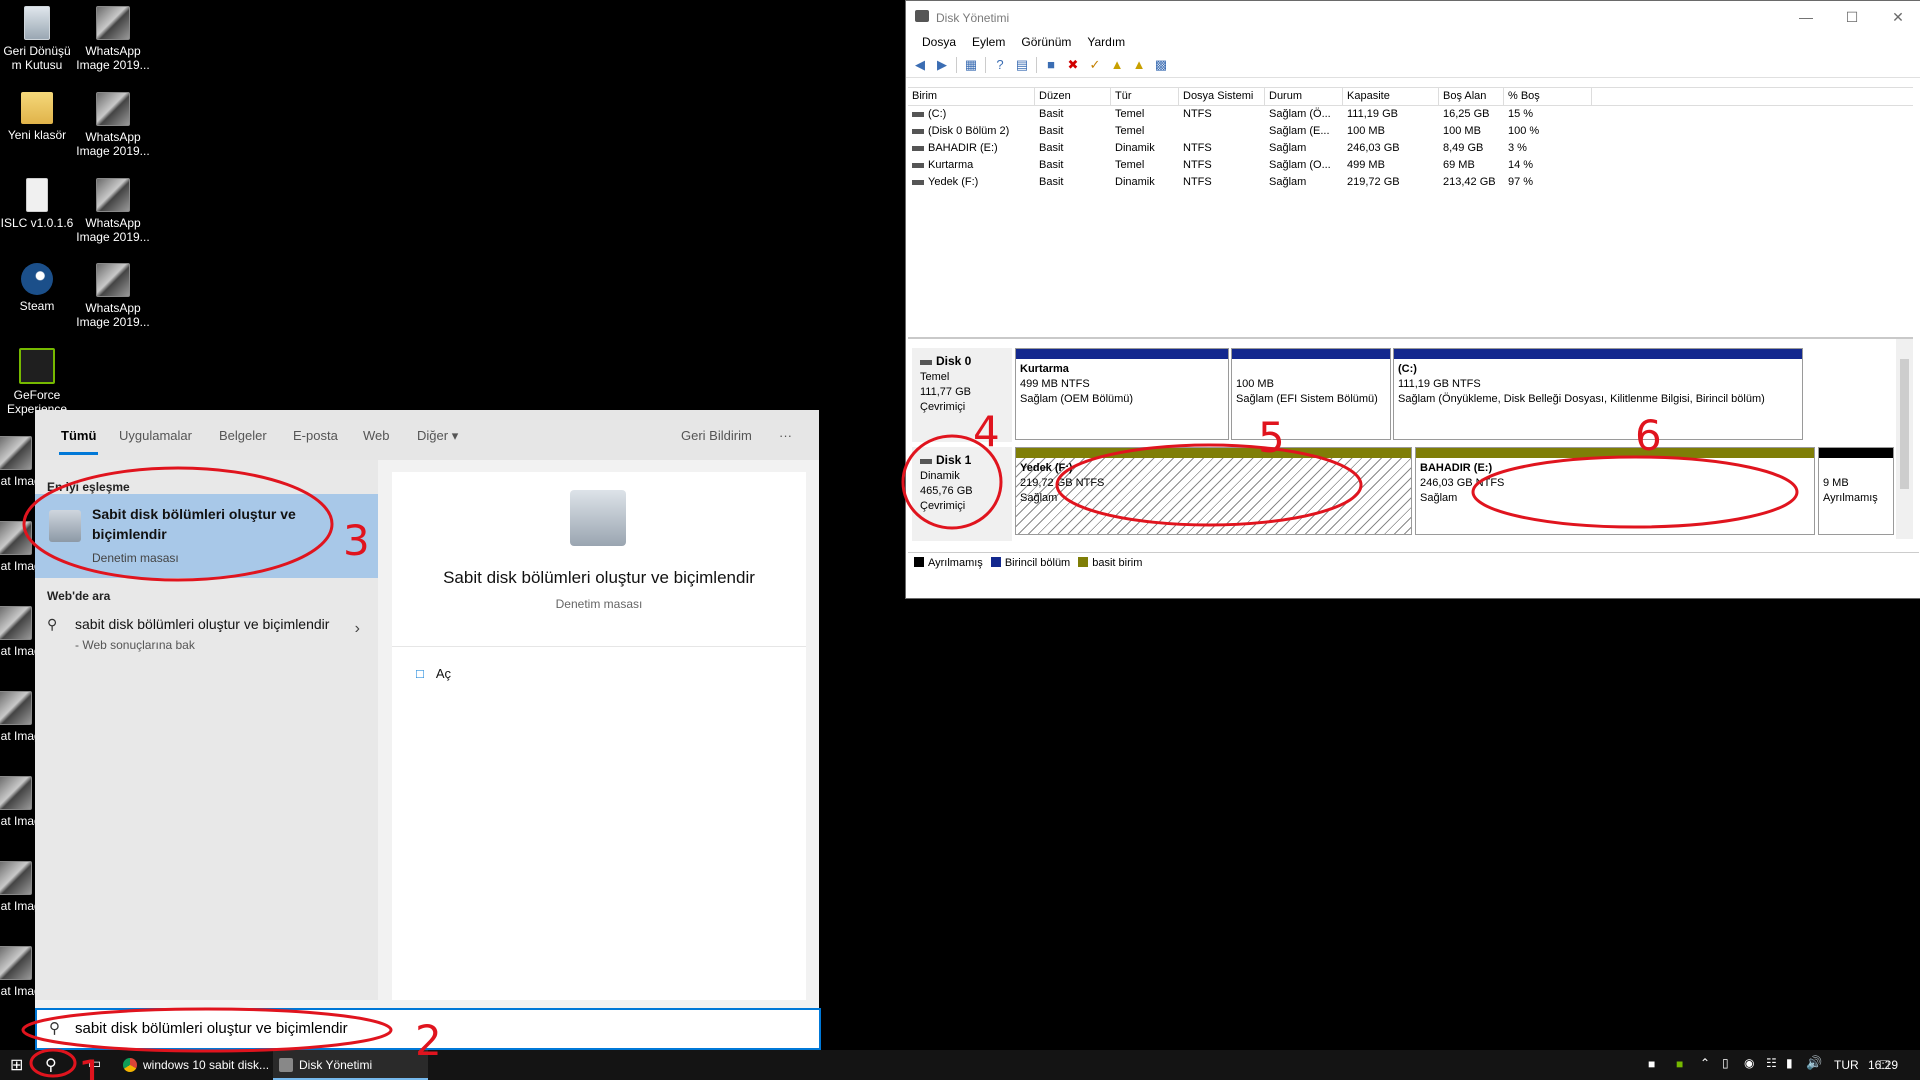 Image resolution: width=1920 pixels, height=1080 pixels. I want to click on desktop-folder: Yeni klasör, so click(38, 117).